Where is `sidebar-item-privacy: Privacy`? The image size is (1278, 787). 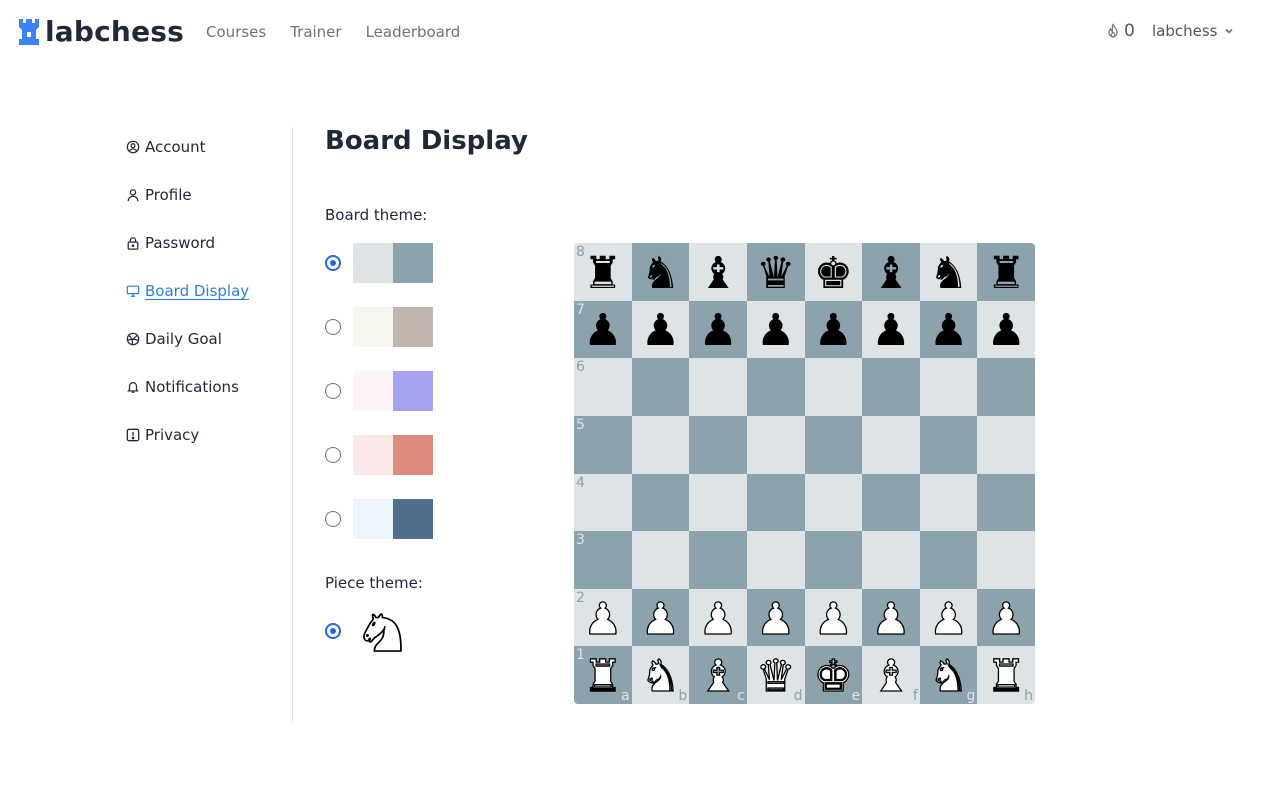 sidebar-item-privacy: Privacy is located at coordinates (162, 435).